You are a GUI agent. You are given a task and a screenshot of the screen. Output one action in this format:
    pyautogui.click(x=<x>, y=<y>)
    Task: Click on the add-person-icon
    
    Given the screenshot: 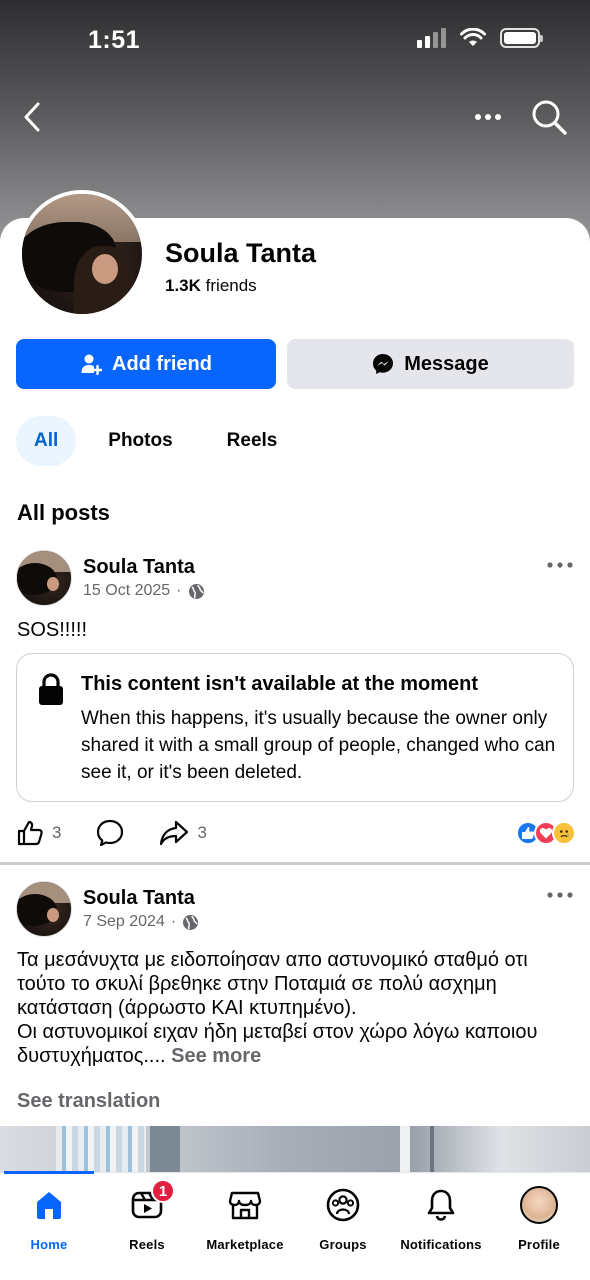 What is the action you would take?
    pyautogui.click(x=91, y=364)
    